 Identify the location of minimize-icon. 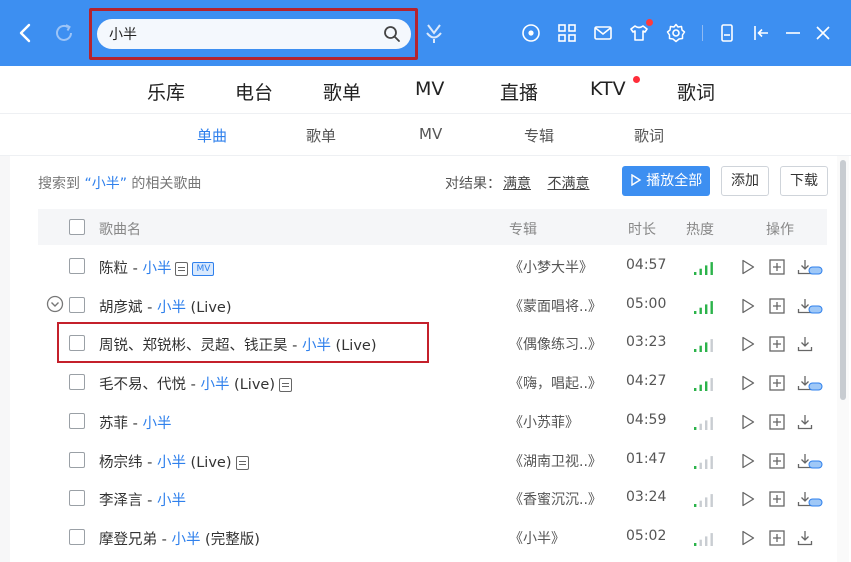
(793, 33).